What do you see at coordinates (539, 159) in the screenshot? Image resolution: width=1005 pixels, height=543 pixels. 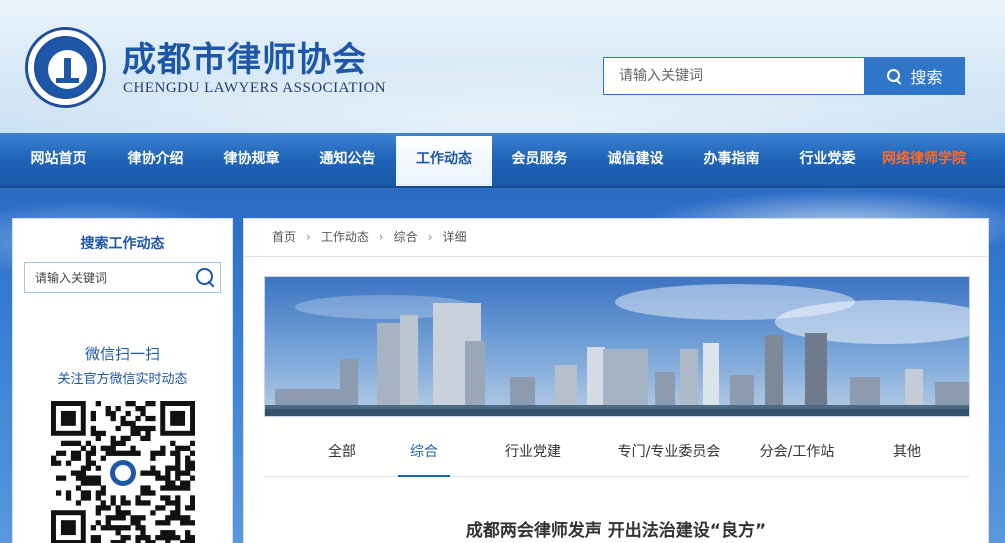 I see `nav-item-member-service: 会员服务` at bounding box center [539, 159].